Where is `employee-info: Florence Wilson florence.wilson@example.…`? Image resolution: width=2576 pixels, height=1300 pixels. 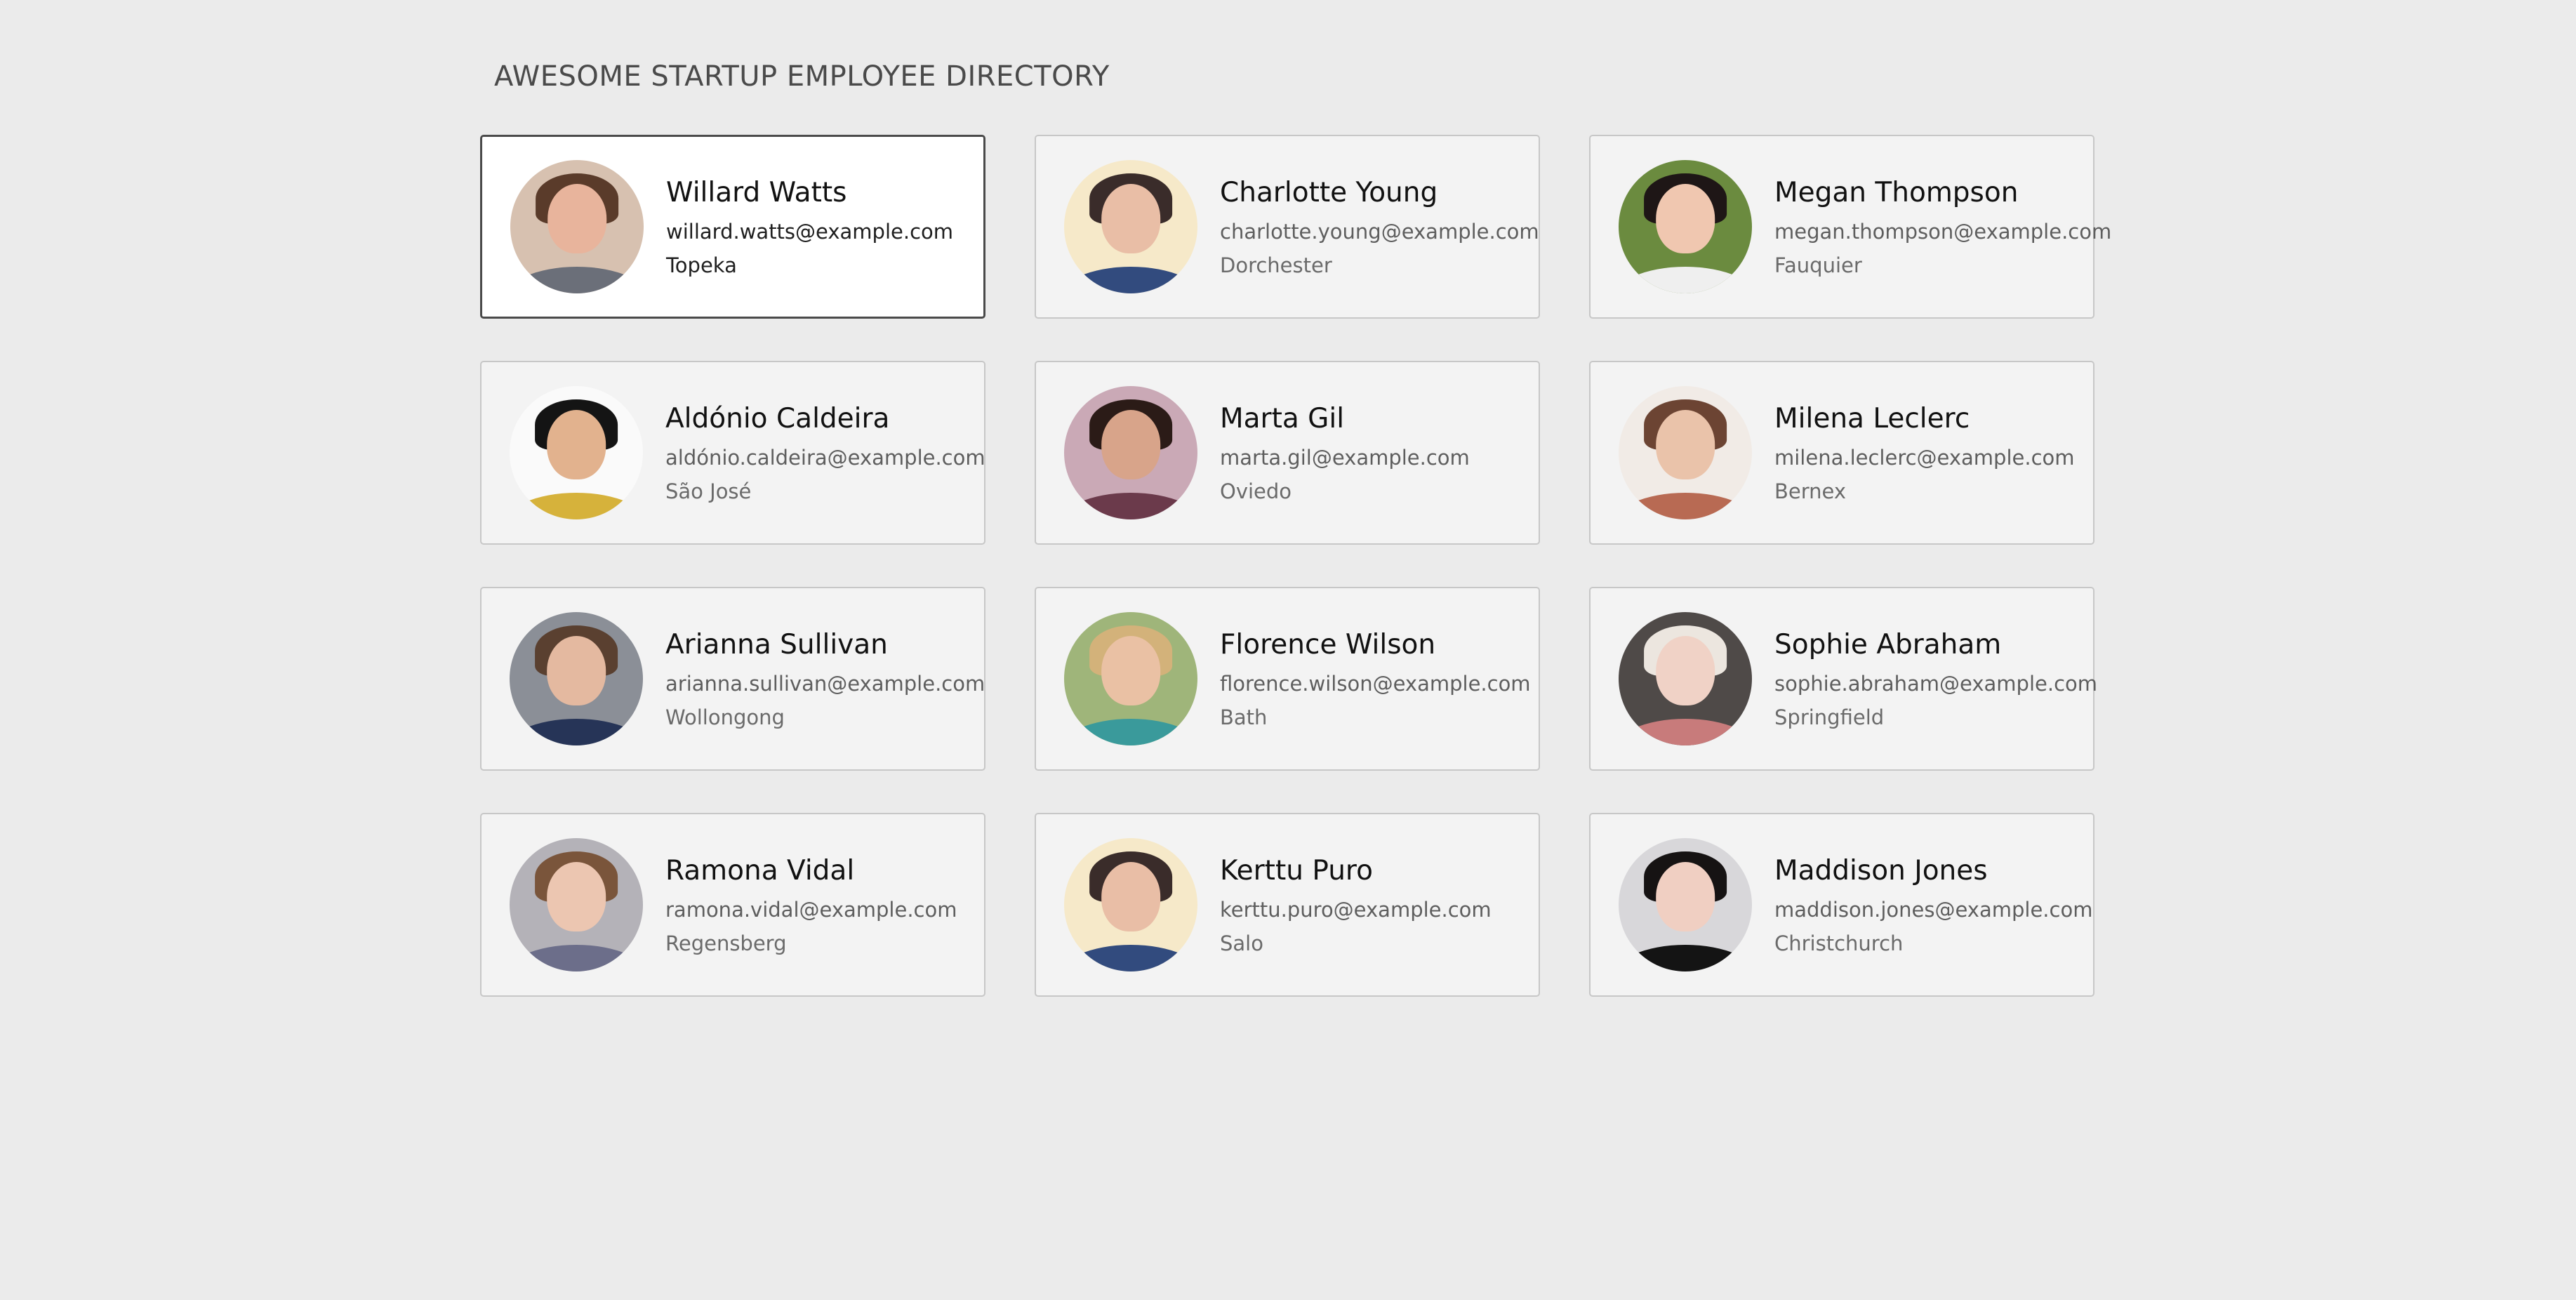
employee-info: Florence Wilson florence.wilson@example.… is located at coordinates (1376, 679).